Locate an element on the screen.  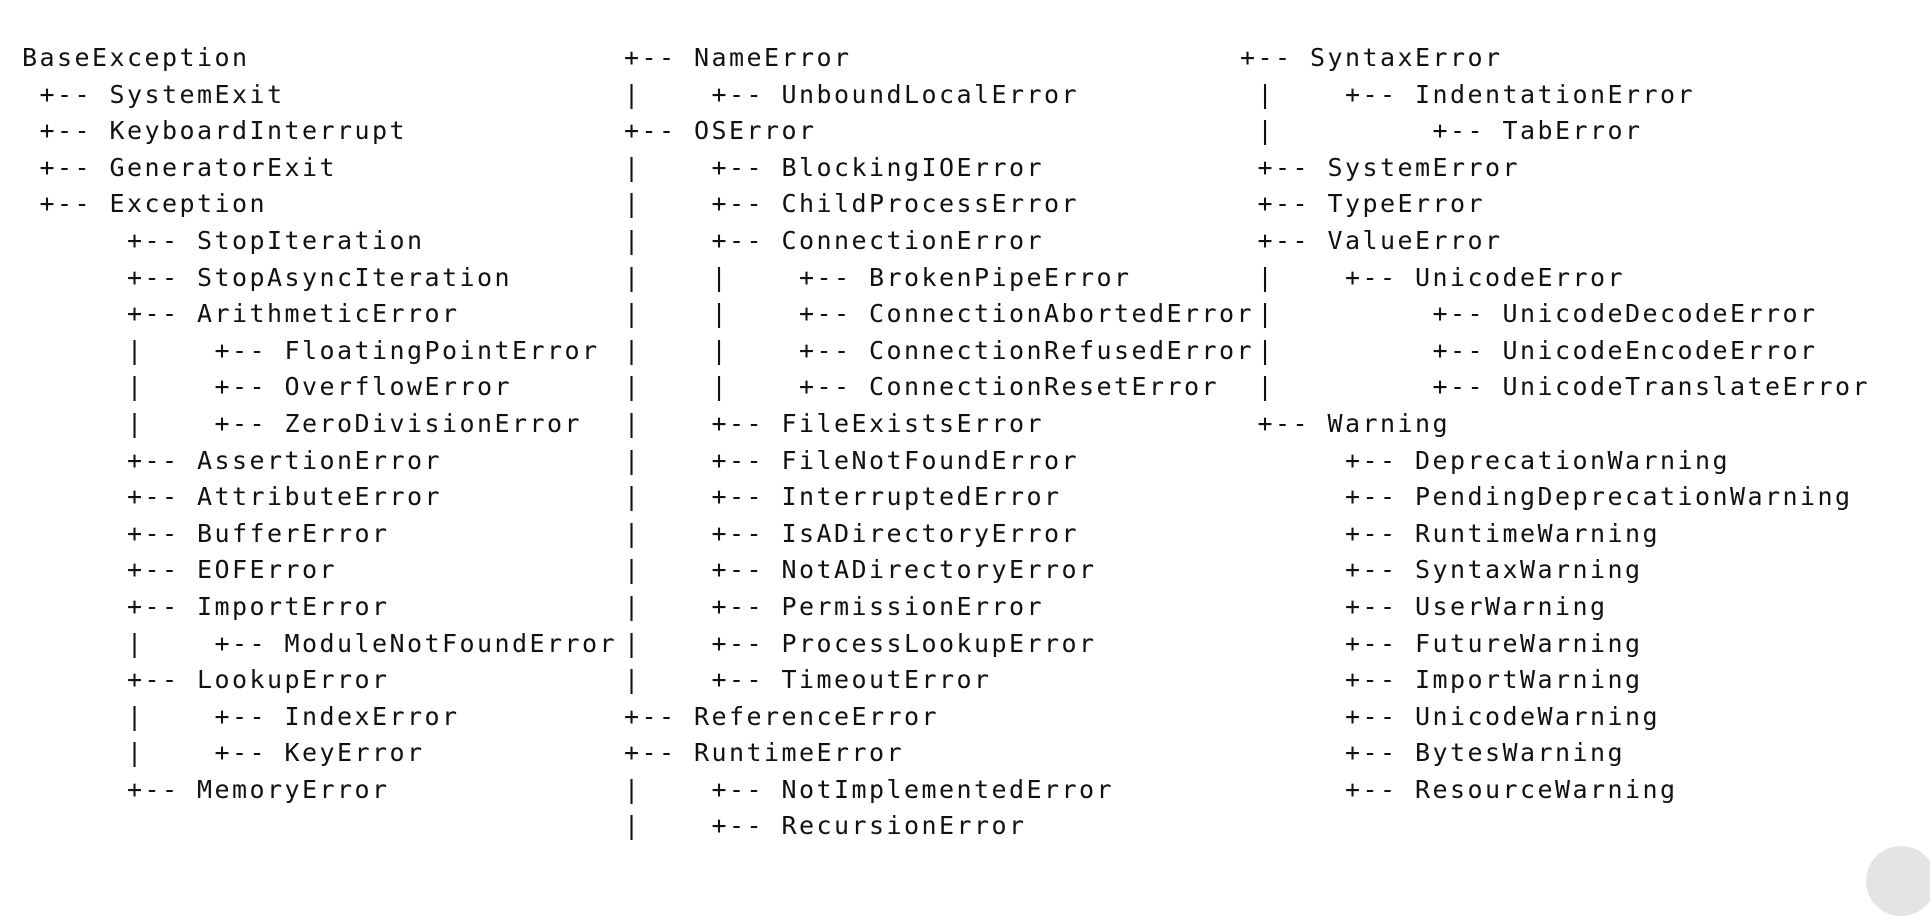
exception-hierarchy-line: | +-- NotADirectoryError is located at coordinates (860, 570).